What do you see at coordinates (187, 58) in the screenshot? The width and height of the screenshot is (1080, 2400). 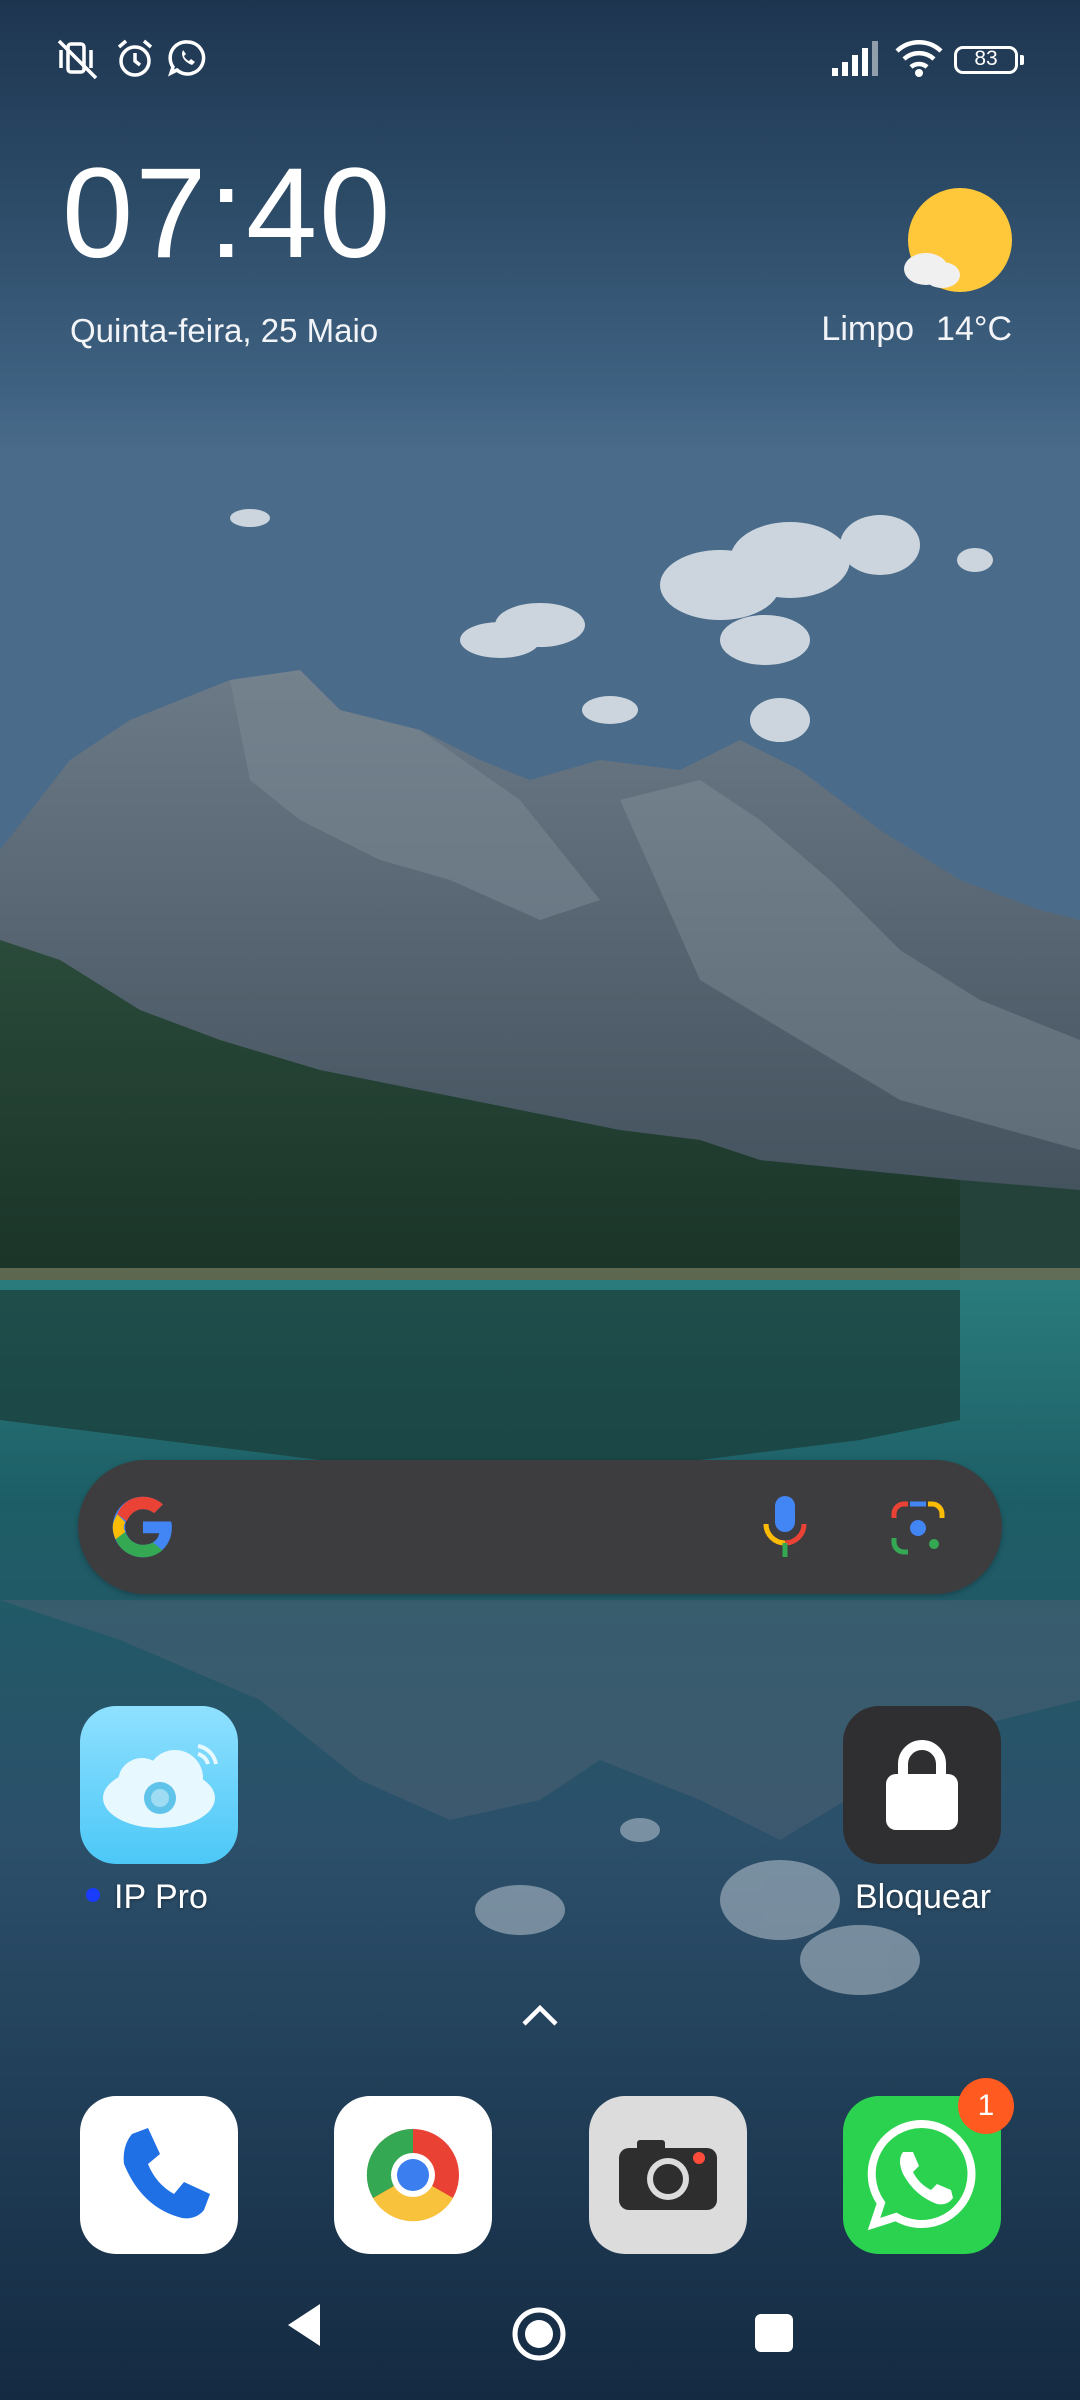 I see `whatsapp-notification-icon` at bounding box center [187, 58].